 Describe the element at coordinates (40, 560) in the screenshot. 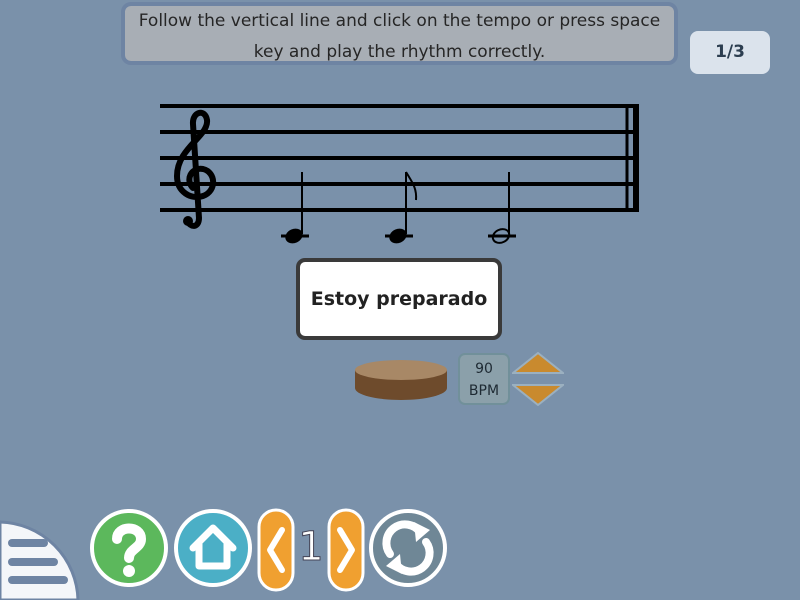

I see `menu-button` at that location.